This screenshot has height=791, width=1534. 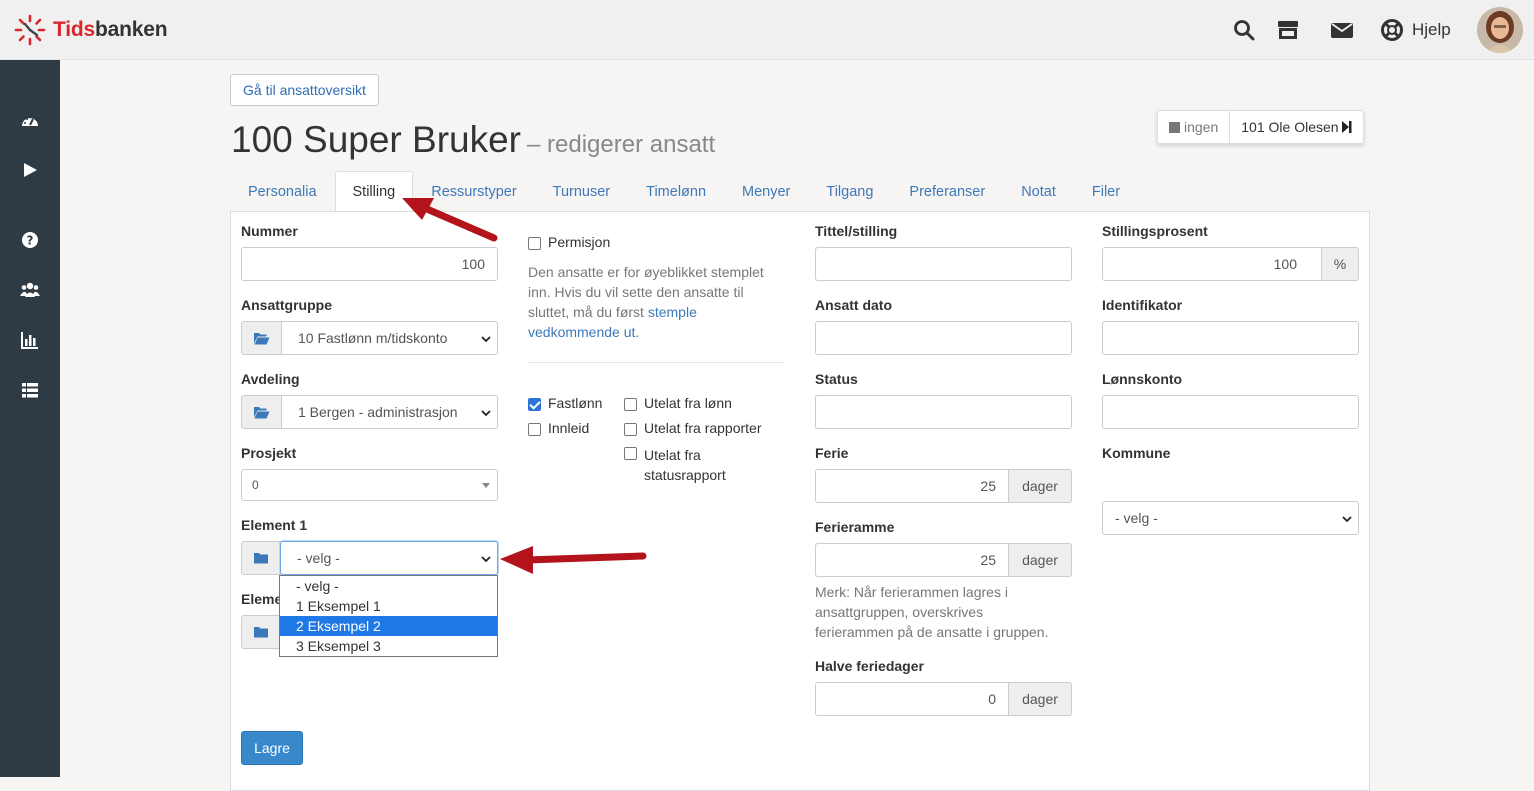 I want to click on kommune-select: - velg -, so click(x=1230, y=518).